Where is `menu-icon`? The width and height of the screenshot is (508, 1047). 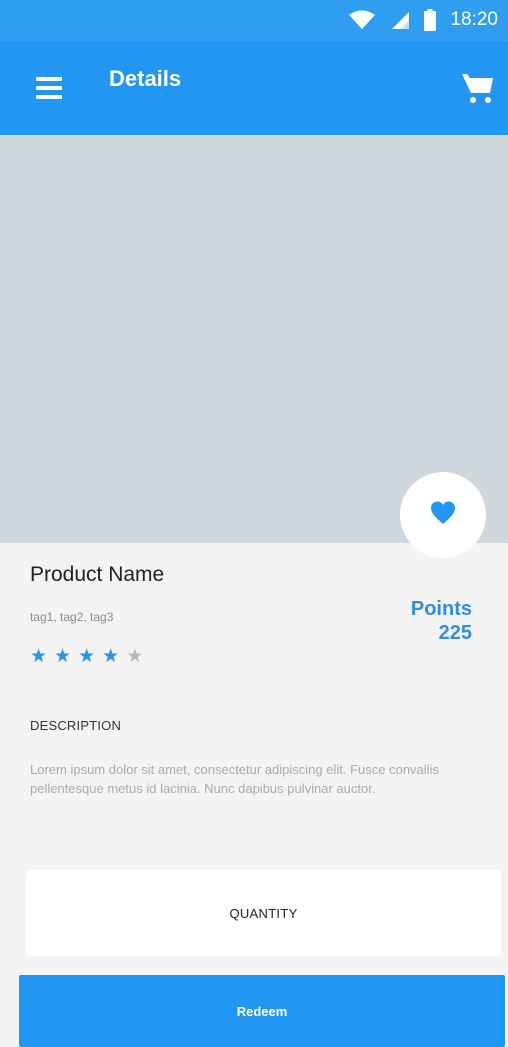 menu-icon is located at coordinates (49, 88).